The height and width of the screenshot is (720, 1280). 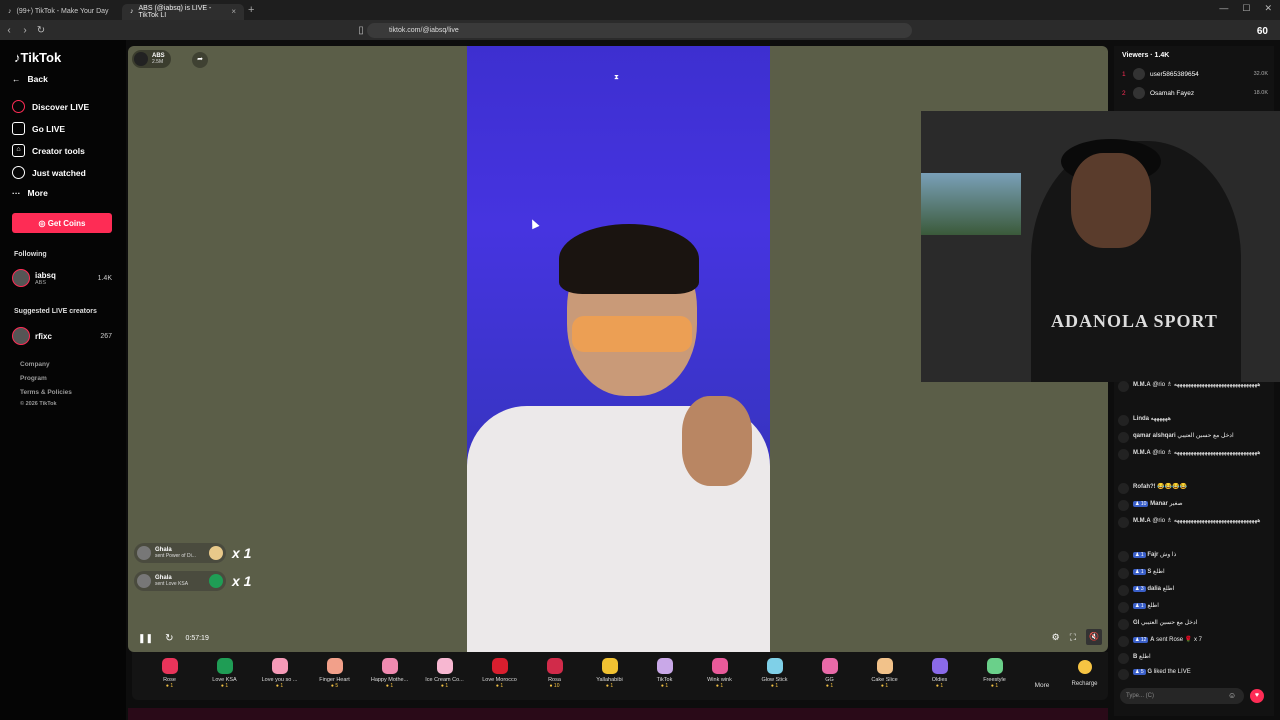 I want to click on chat-message: ♟ 3 dalia اطلع, so click(x=1193, y=590).